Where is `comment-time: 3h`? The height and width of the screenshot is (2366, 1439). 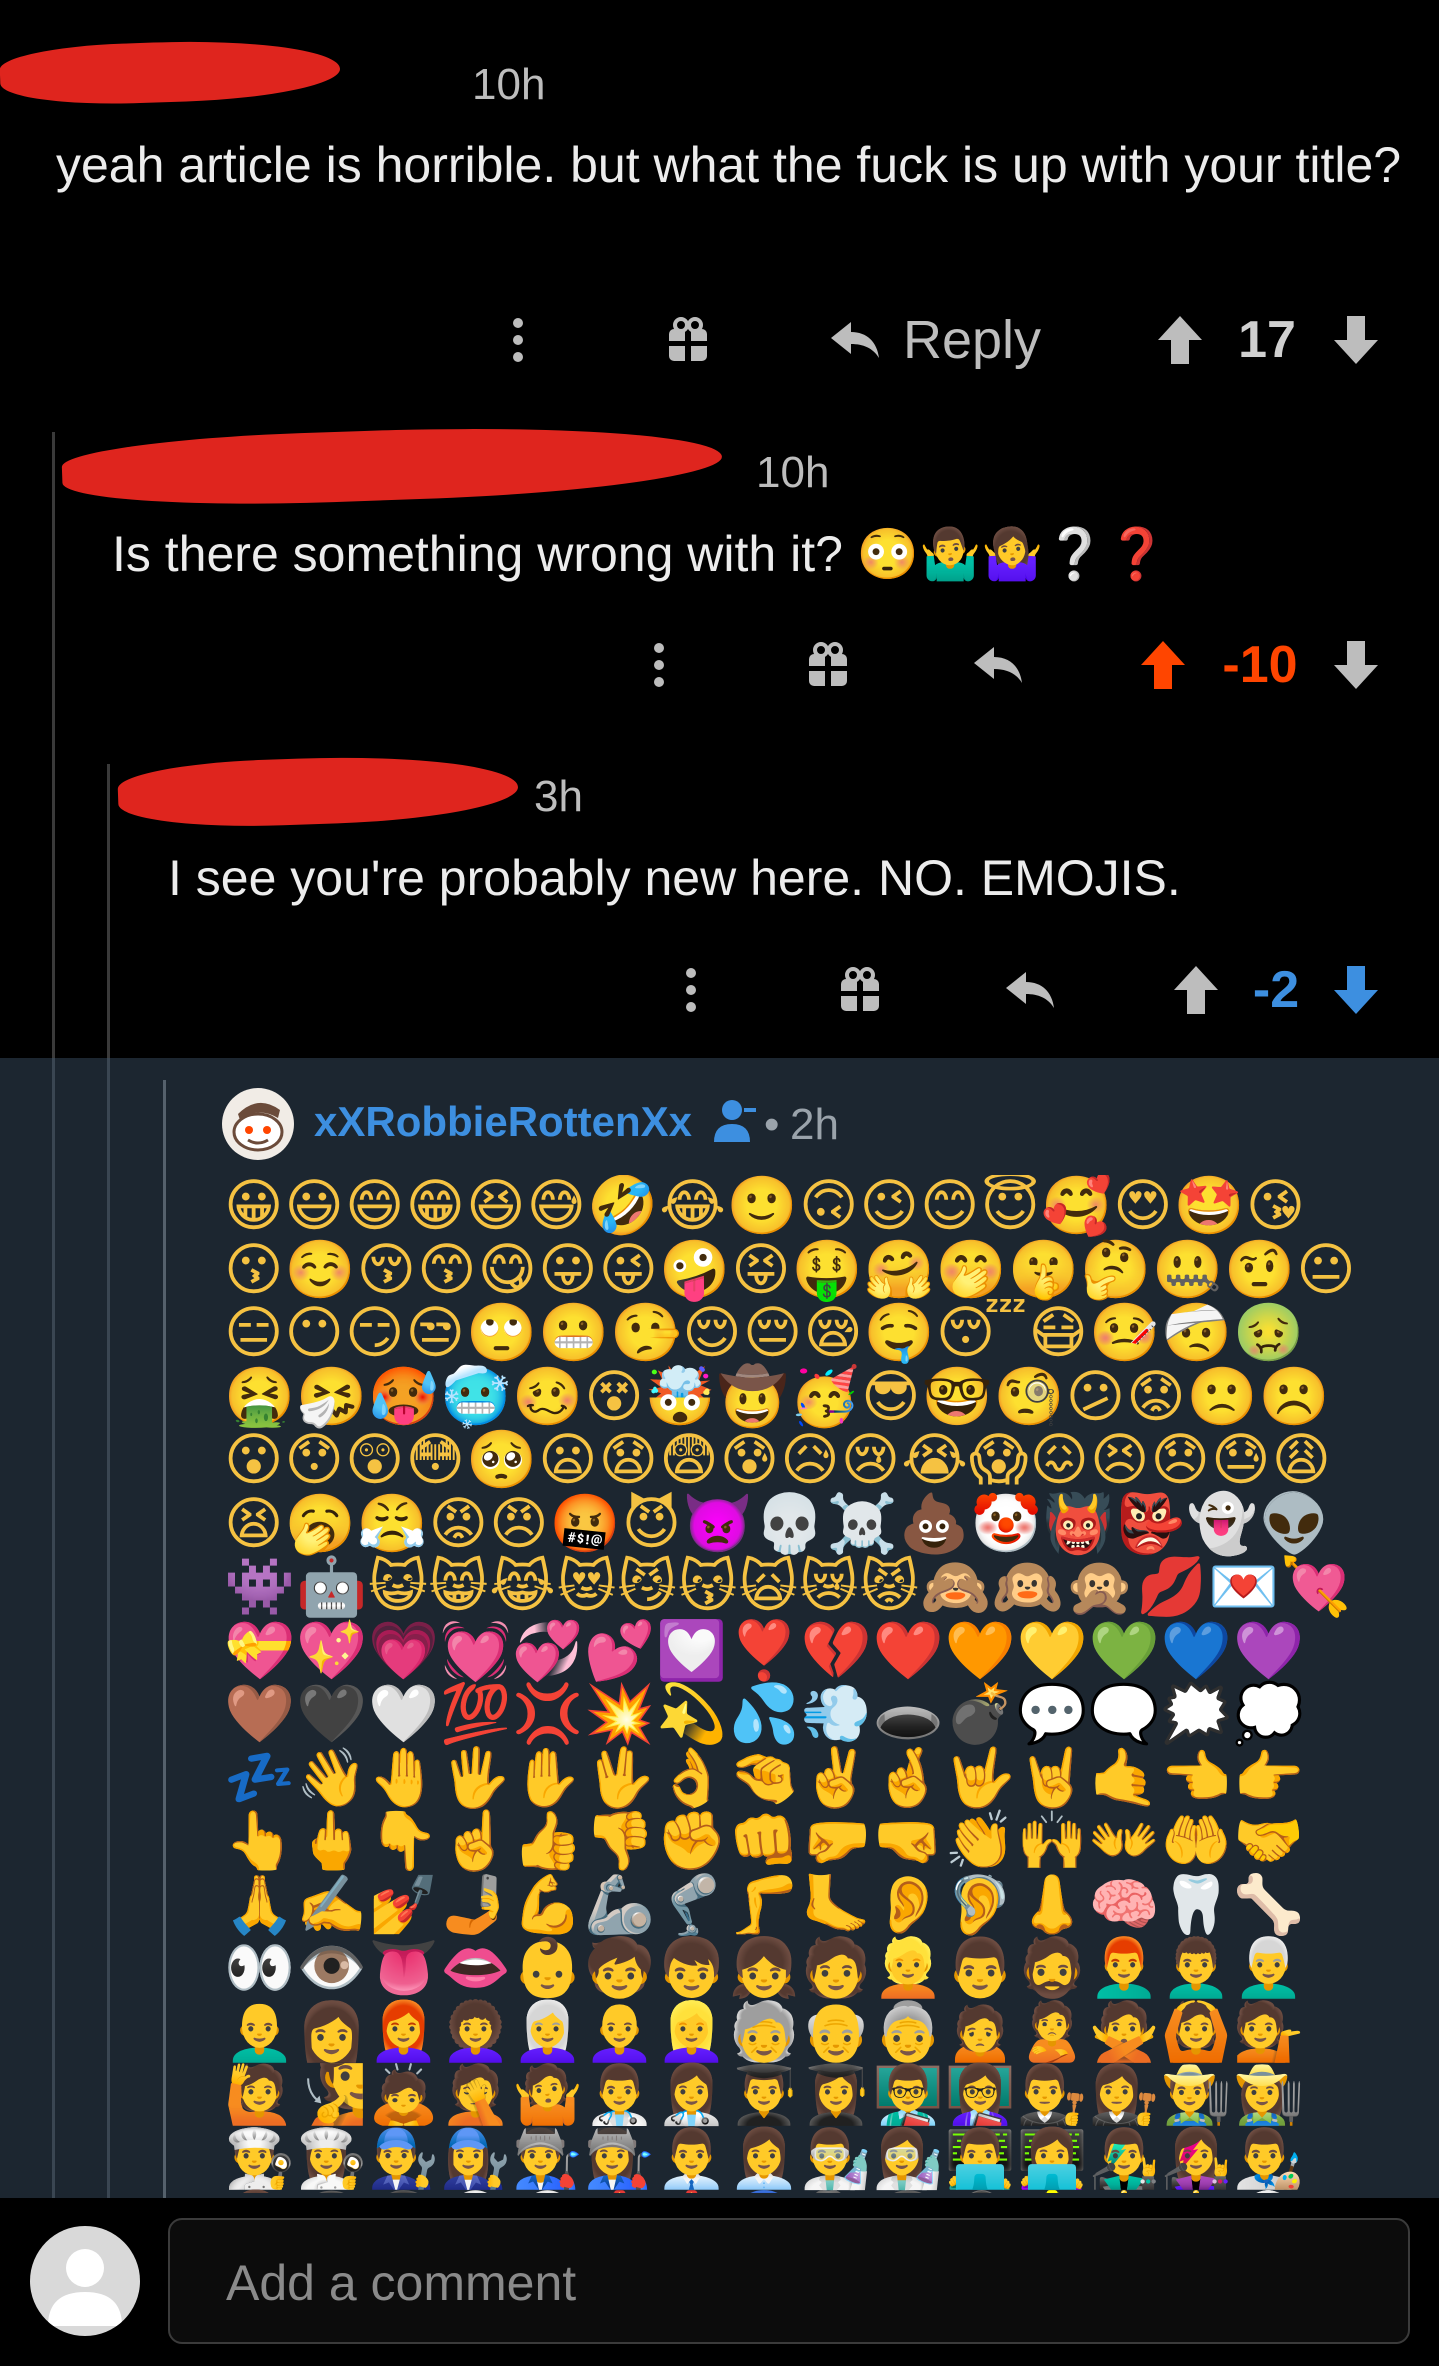
comment-time: 3h is located at coordinates (558, 796).